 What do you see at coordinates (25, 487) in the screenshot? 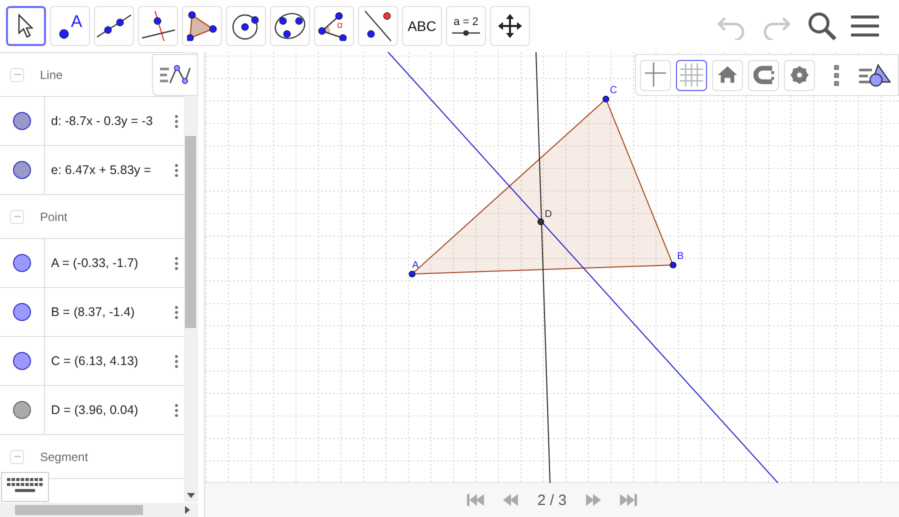
I see `keyboard-button` at bounding box center [25, 487].